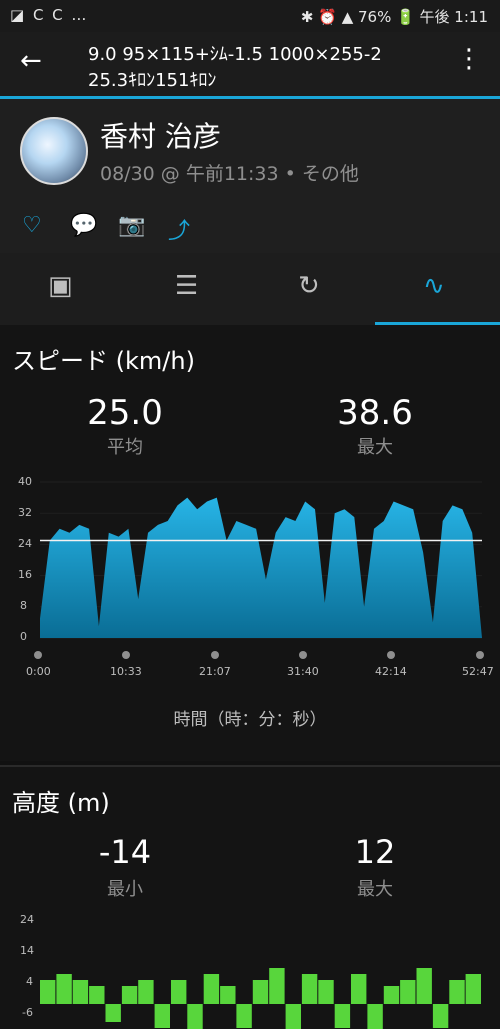  I want to click on share-icon: ⤴, so click(179, 229).